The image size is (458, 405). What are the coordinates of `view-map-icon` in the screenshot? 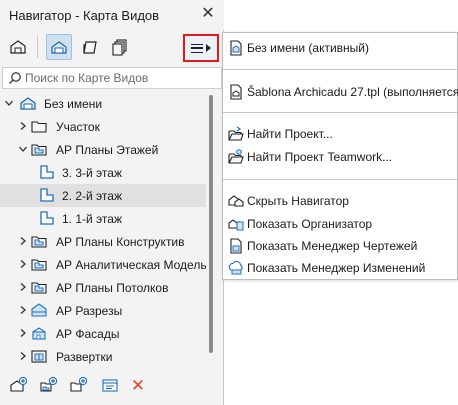 It's located at (59, 47).